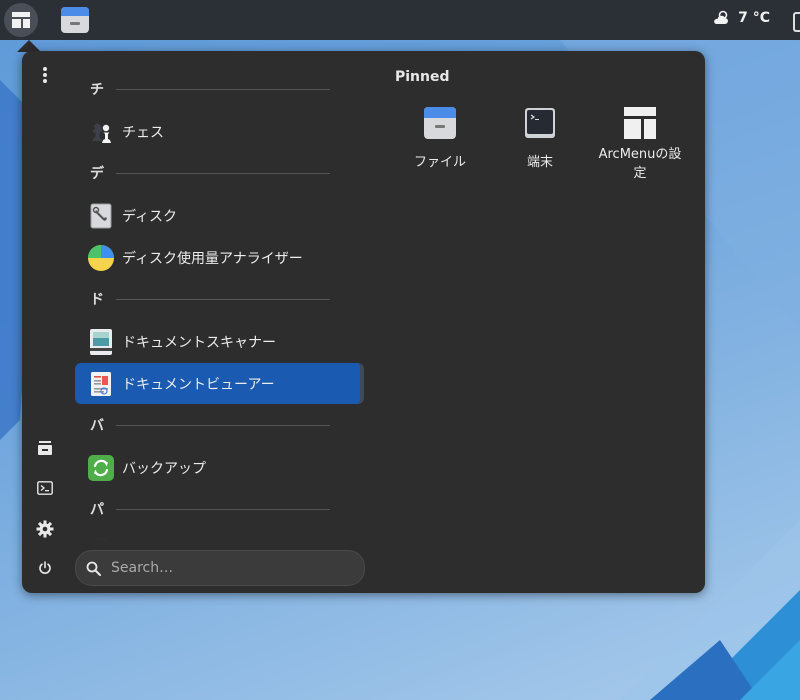  Describe the element at coordinates (101, 258) in the screenshot. I see `disk-usage-icon` at that location.